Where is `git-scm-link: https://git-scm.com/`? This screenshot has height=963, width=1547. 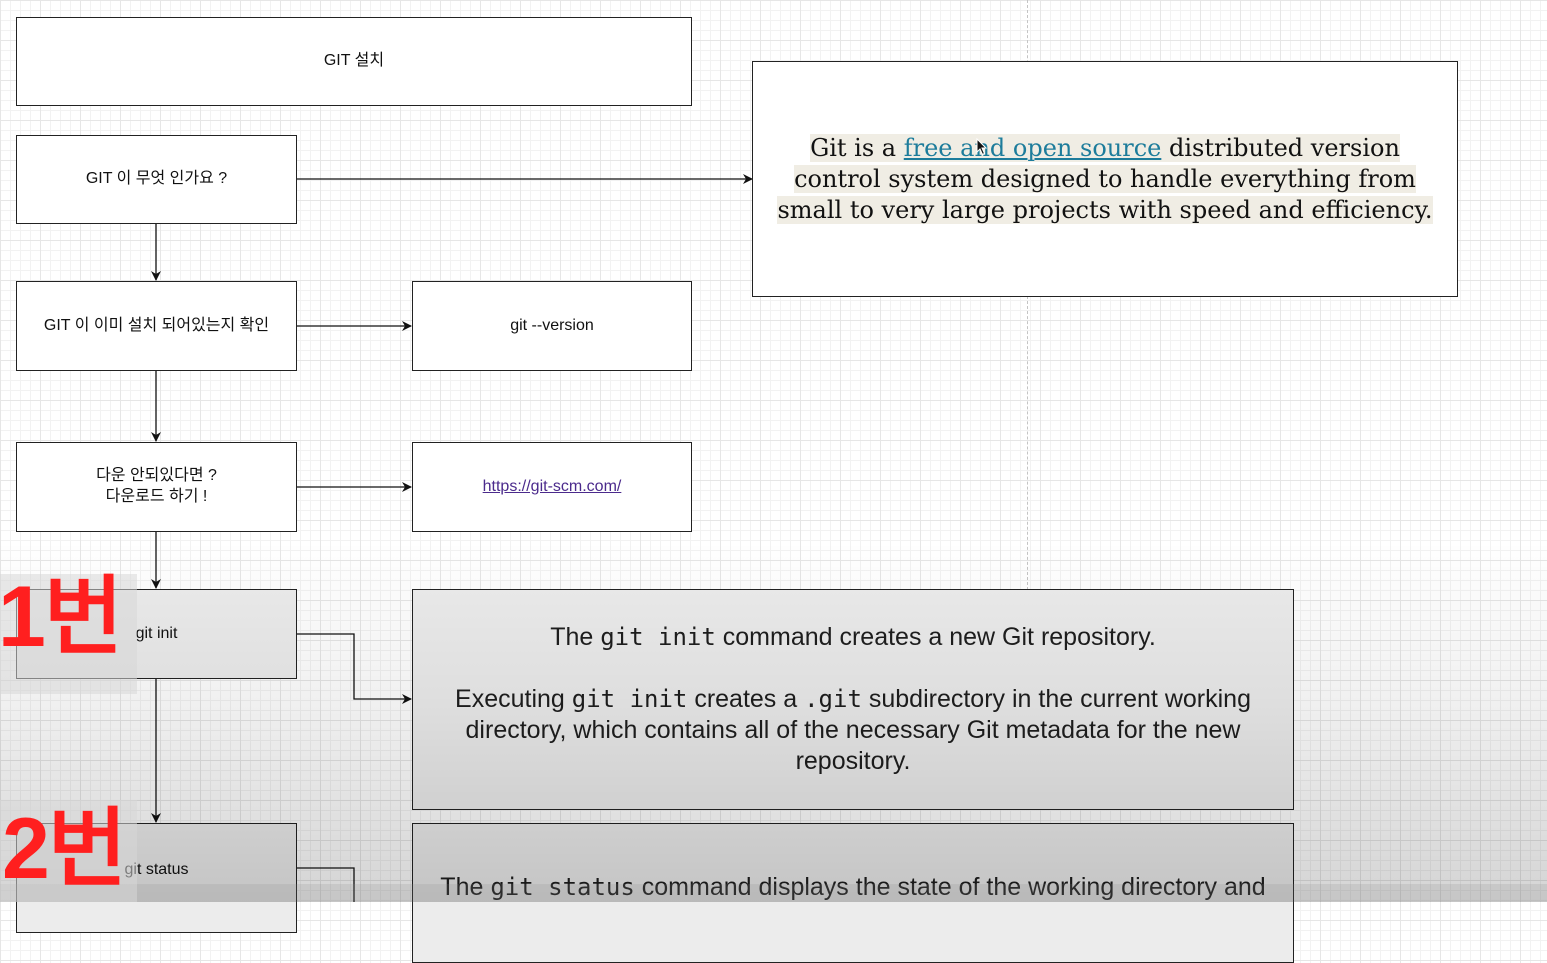 git-scm-link: https://git-scm.com/ is located at coordinates (552, 487).